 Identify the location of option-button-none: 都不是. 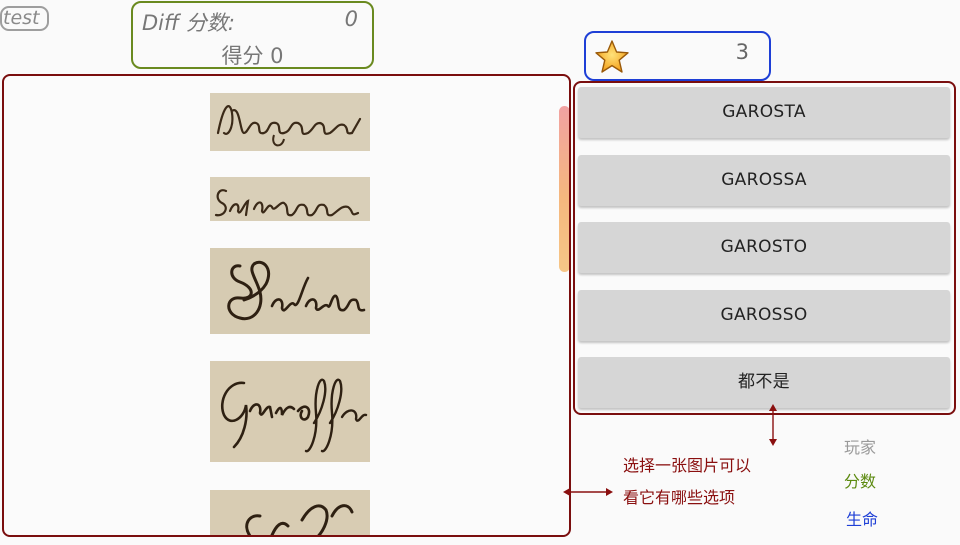
(764, 382).